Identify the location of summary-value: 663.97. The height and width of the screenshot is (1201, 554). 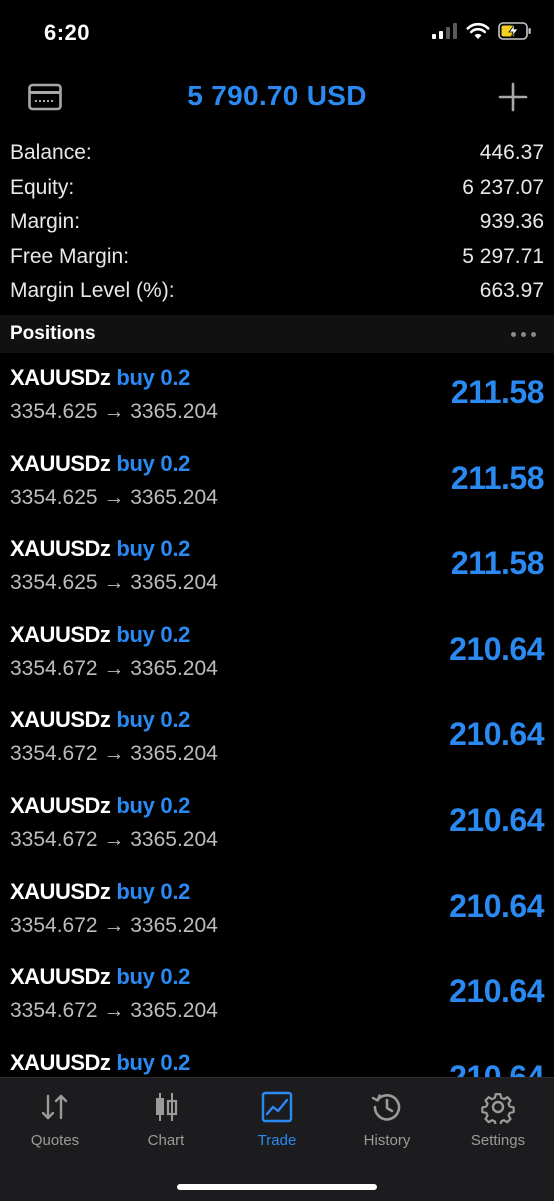
(511, 291).